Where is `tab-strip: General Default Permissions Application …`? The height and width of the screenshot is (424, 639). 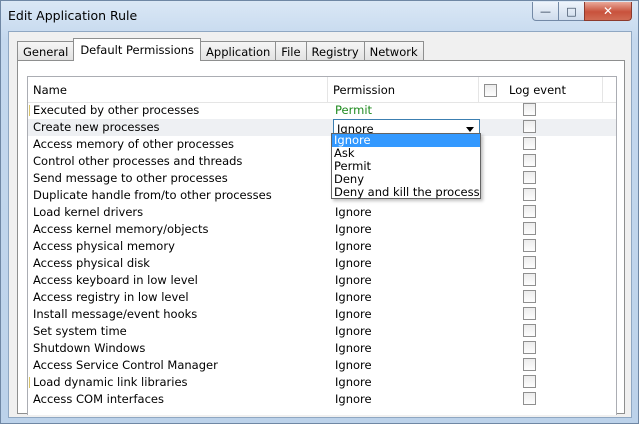
tab-strip: General Default Permissions Application … is located at coordinates (220, 49).